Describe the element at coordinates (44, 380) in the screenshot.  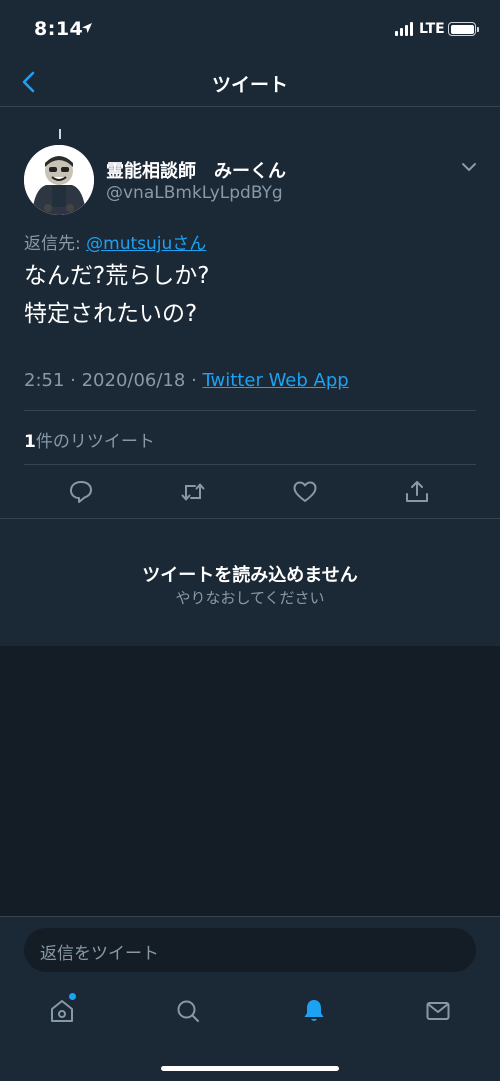
I see `tweet-time: 2:51` at that location.